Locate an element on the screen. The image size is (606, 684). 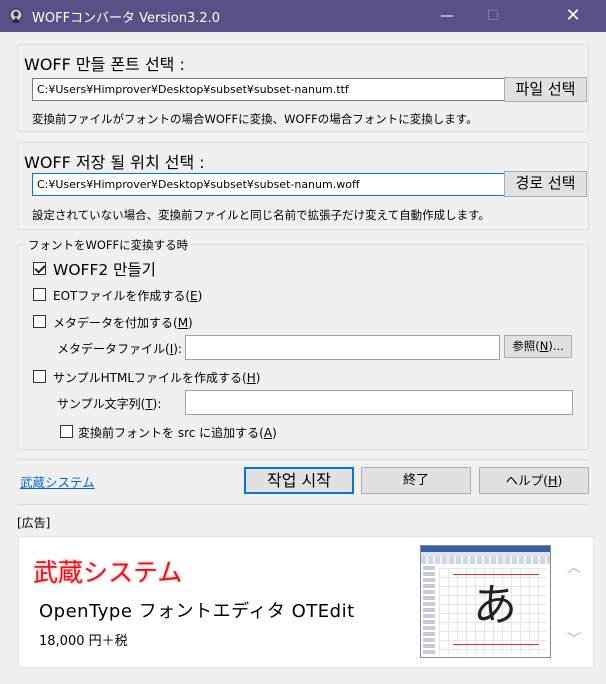
ad-company: 武蔵システム is located at coordinates (107, 571).